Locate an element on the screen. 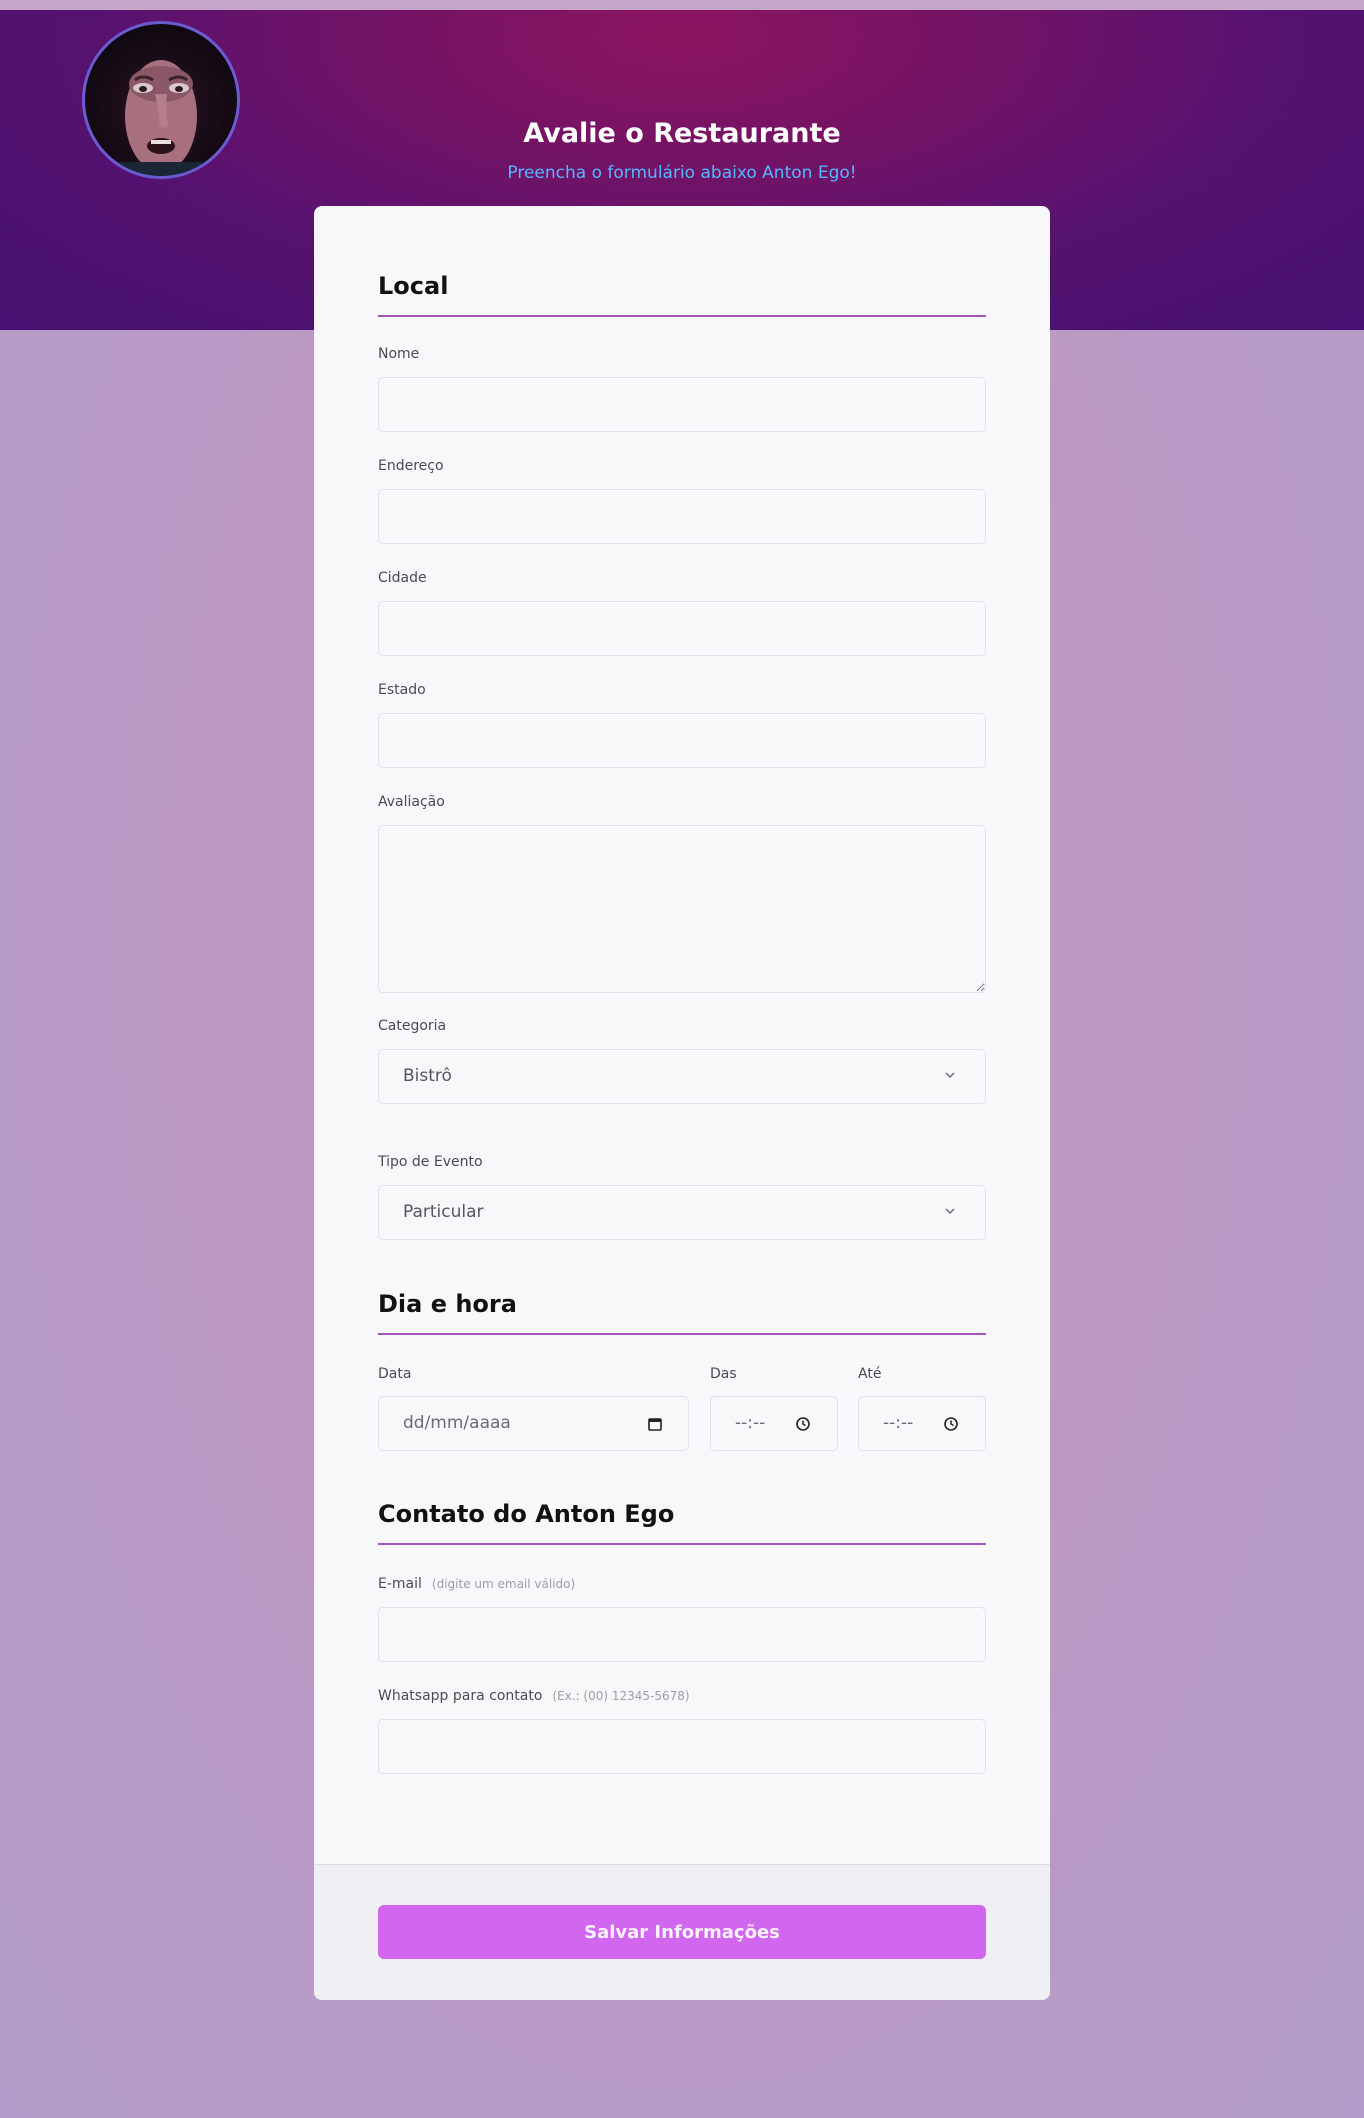 This screenshot has width=1364, height=2118. cidade-input is located at coordinates (682, 628).